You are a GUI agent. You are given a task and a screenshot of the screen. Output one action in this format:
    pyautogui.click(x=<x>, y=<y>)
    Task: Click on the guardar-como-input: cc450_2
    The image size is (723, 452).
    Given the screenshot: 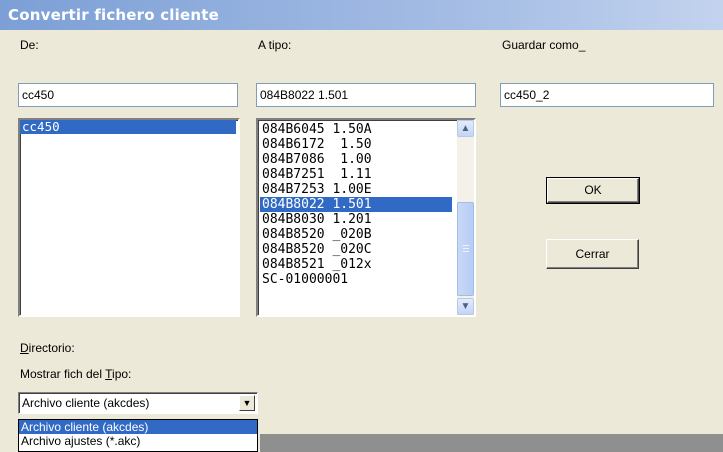 What is the action you would take?
    pyautogui.click(x=607, y=95)
    